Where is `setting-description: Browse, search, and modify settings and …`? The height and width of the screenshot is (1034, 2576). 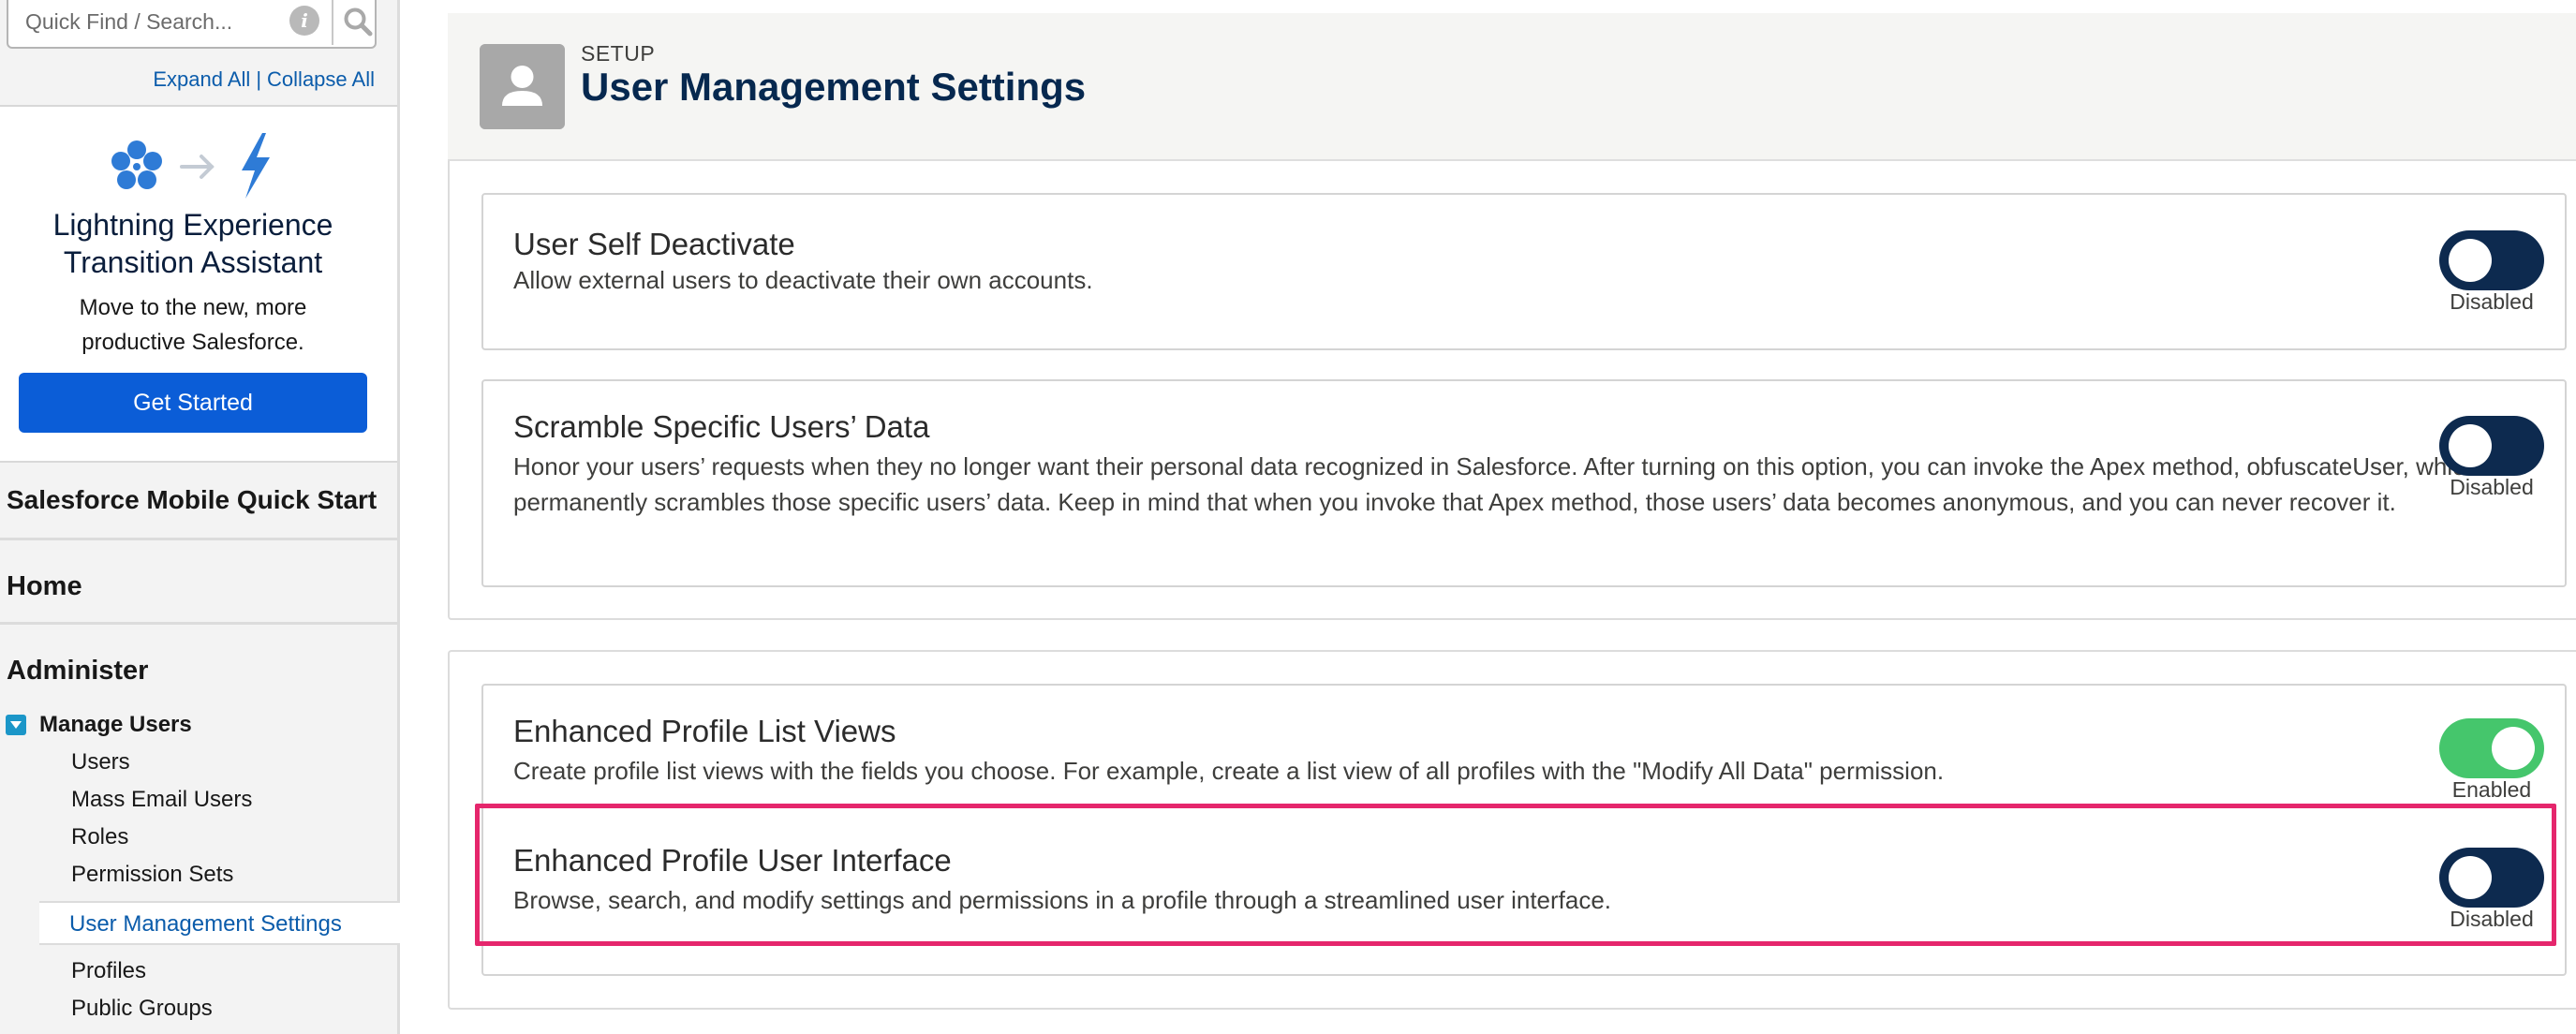
setting-description: Browse, search, and modify settings and … is located at coordinates (1062, 900).